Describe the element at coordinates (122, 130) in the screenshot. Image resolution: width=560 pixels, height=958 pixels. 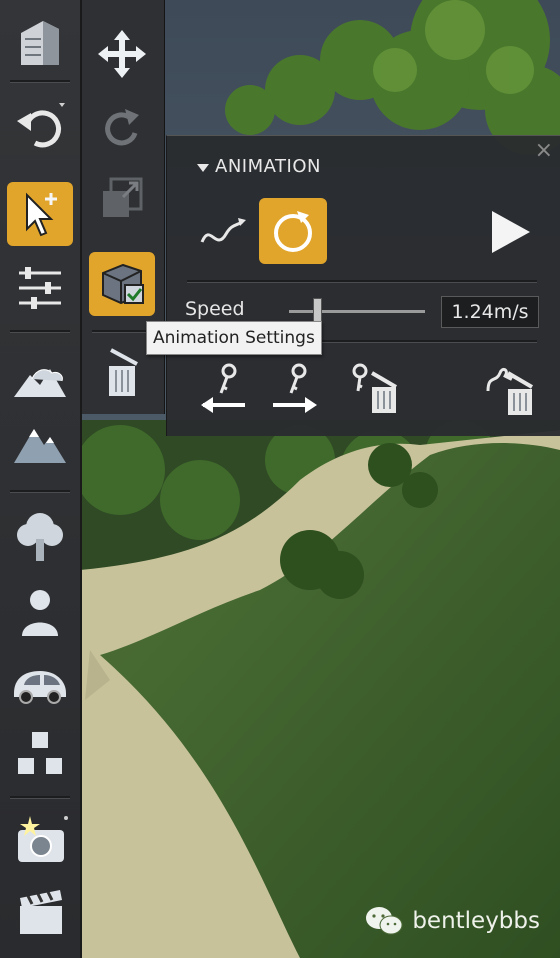
I see `rotate-icon` at that location.